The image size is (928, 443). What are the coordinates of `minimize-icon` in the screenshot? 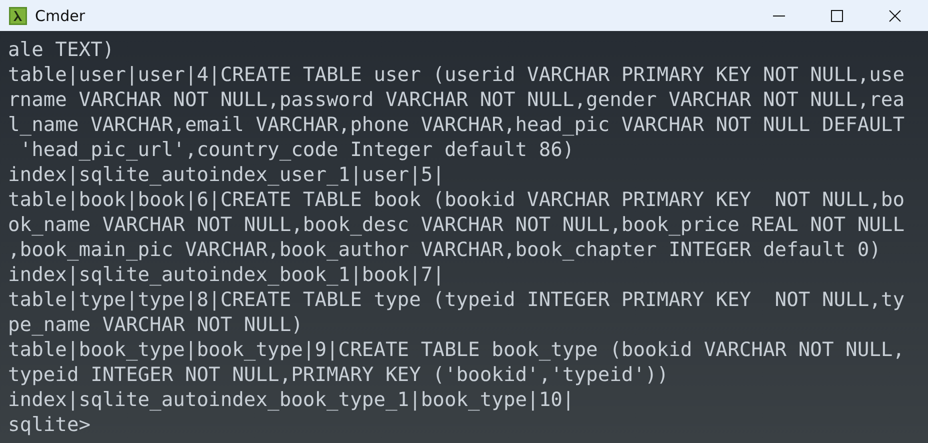 It's located at (779, 15).